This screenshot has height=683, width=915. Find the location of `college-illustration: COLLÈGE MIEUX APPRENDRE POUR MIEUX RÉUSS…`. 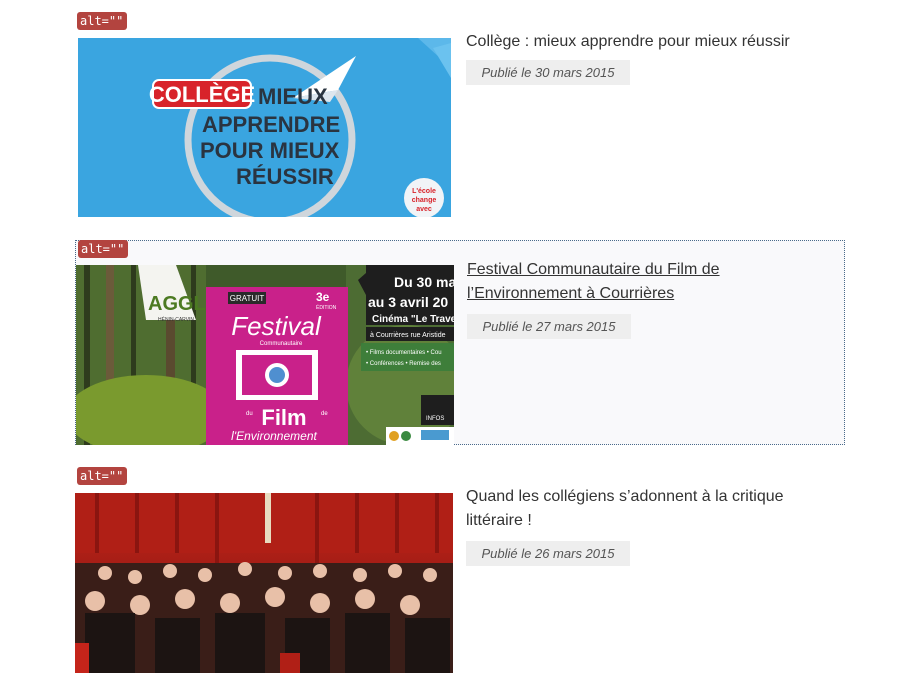

college-illustration: COLLÈGE MIEUX APPRENDRE POUR MIEUX RÉUSS… is located at coordinates (264, 127).